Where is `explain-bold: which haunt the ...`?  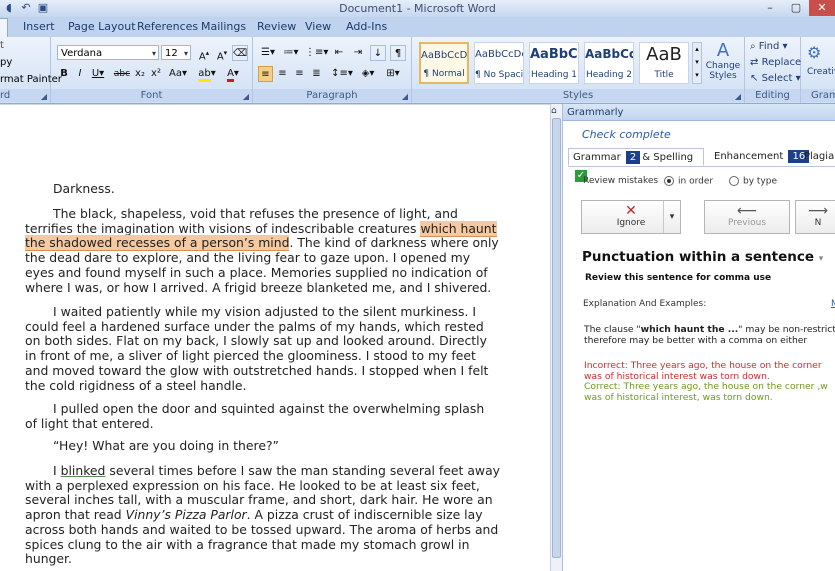 explain-bold: which haunt the ... is located at coordinates (689, 329).